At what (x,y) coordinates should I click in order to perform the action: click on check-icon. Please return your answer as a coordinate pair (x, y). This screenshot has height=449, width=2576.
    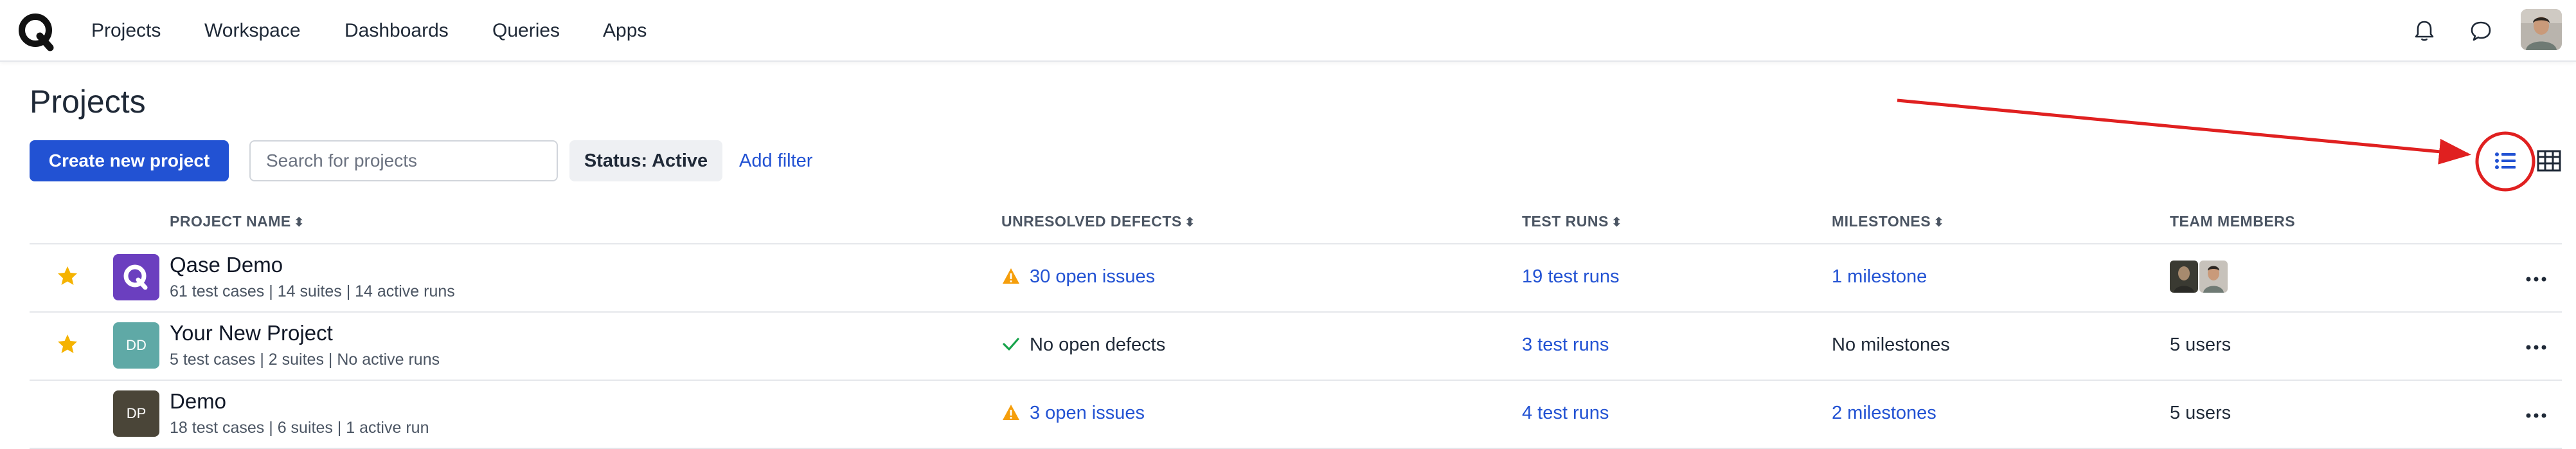
    Looking at the image, I should click on (1011, 344).